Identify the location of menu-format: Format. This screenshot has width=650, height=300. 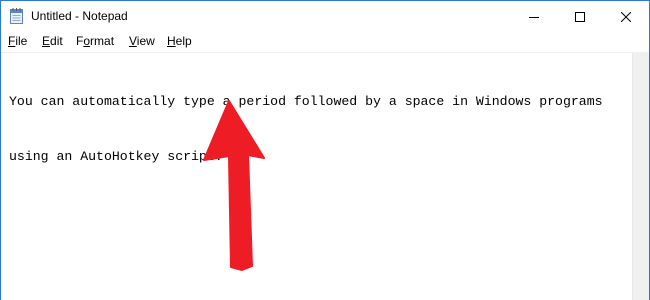
(95, 41).